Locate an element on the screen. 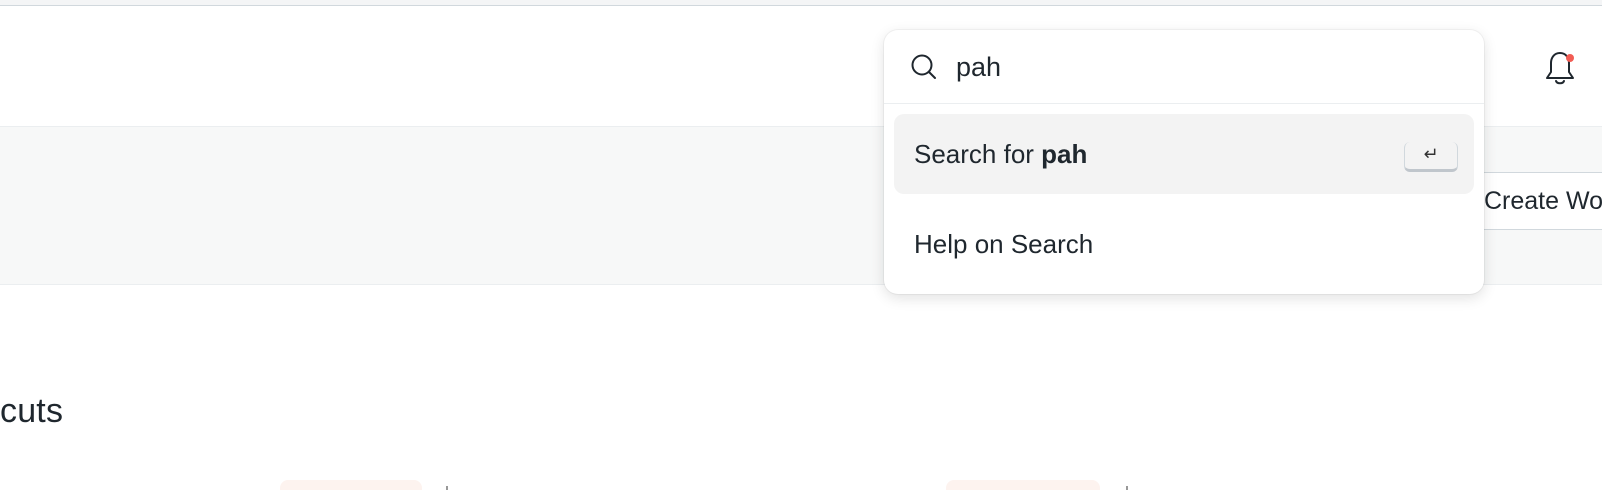 Image resolution: width=1602 pixels, height=490 pixels. search-bar is located at coordinates (1184, 67).